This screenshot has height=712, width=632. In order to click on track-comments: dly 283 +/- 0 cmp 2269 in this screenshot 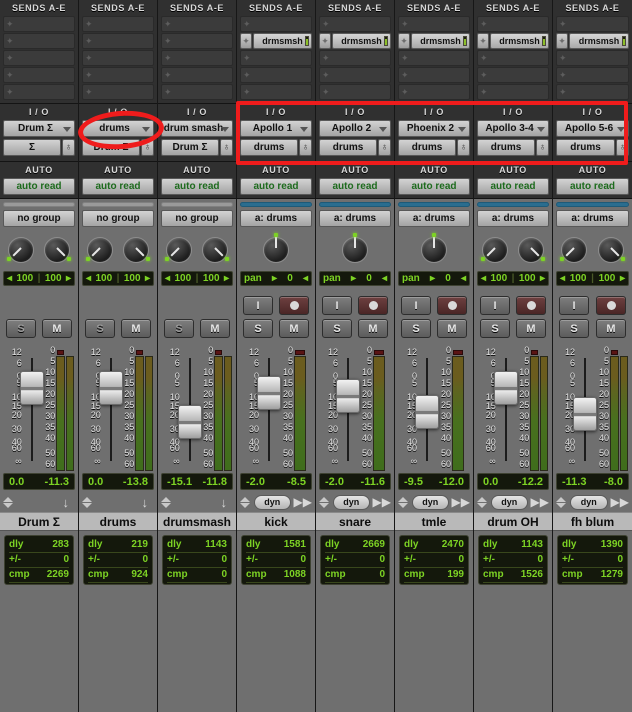, I will do `click(39, 560)`.